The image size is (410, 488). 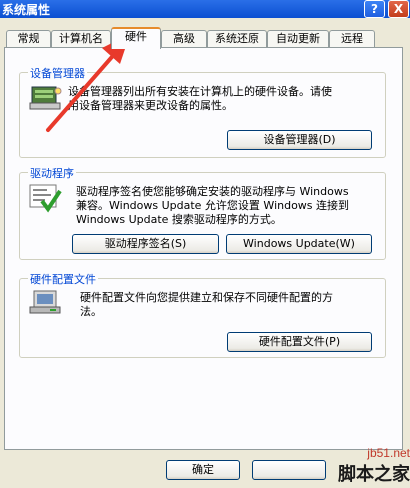 What do you see at coordinates (52, 173) in the screenshot?
I see `drivers-title: 驱动程序` at bounding box center [52, 173].